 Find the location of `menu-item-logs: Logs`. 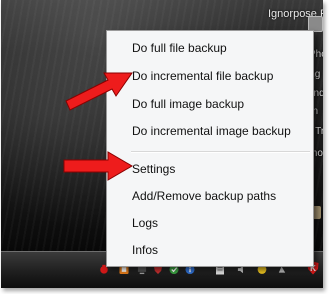

menu-item-logs: Logs is located at coordinates (210, 223).